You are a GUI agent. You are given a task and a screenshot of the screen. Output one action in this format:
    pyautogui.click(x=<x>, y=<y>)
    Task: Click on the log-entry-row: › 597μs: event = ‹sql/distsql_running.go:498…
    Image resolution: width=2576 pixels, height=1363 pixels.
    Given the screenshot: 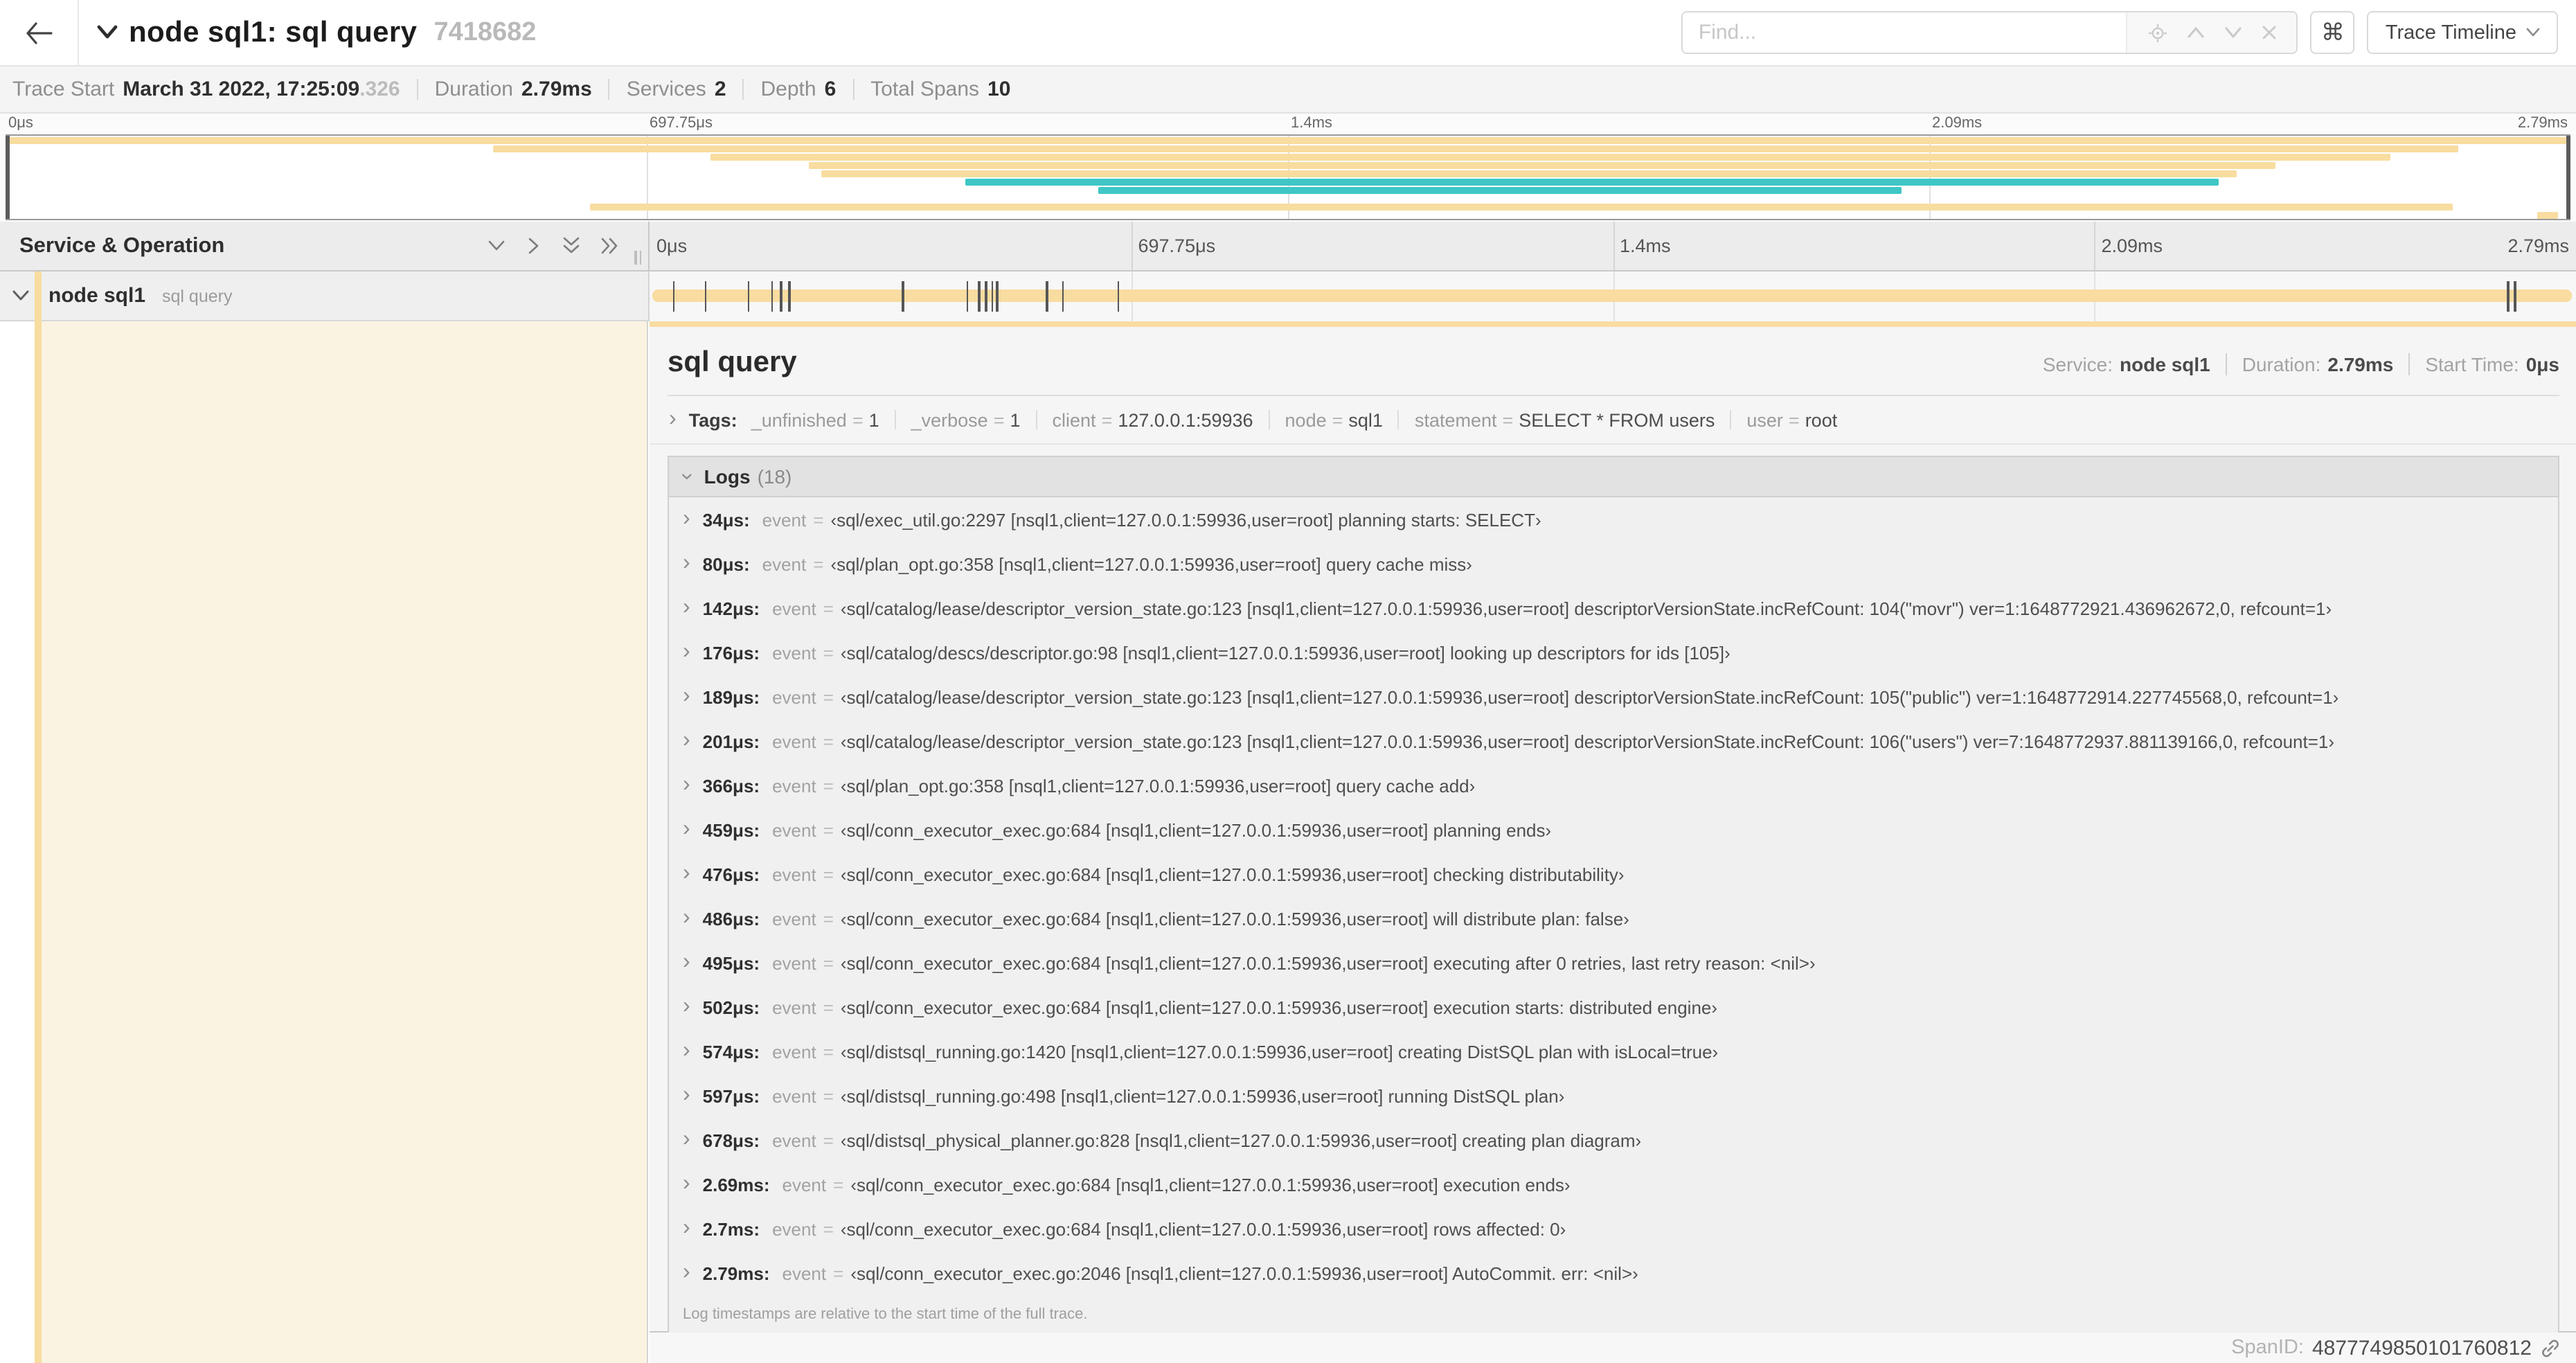 What is the action you would take?
    pyautogui.click(x=1613, y=1096)
    